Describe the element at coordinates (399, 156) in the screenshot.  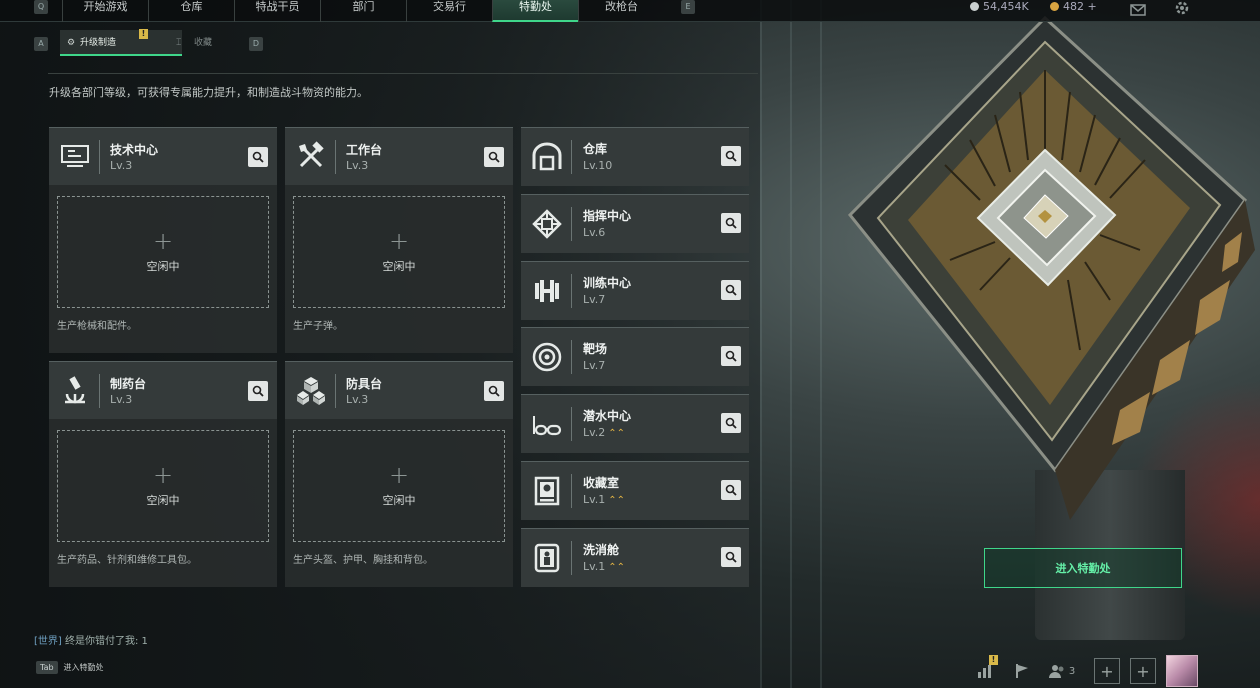
I see `card-header: 工作台 Lv.3` at that location.